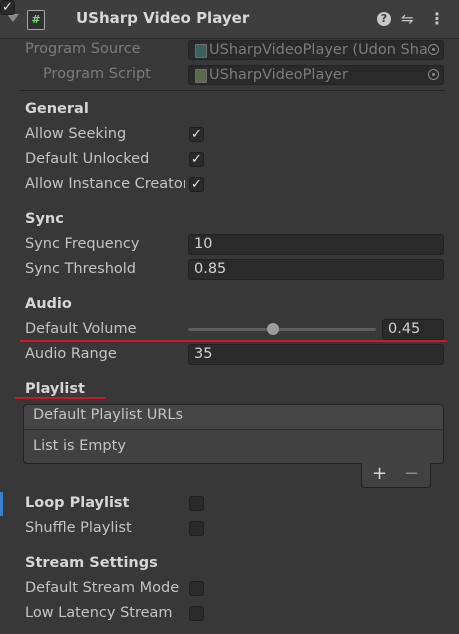 The width and height of the screenshot is (459, 634). Describe the element at coordinates (196, 159) in the screenshot. I see `default-unlocked-checkbox: ✓` at that location.